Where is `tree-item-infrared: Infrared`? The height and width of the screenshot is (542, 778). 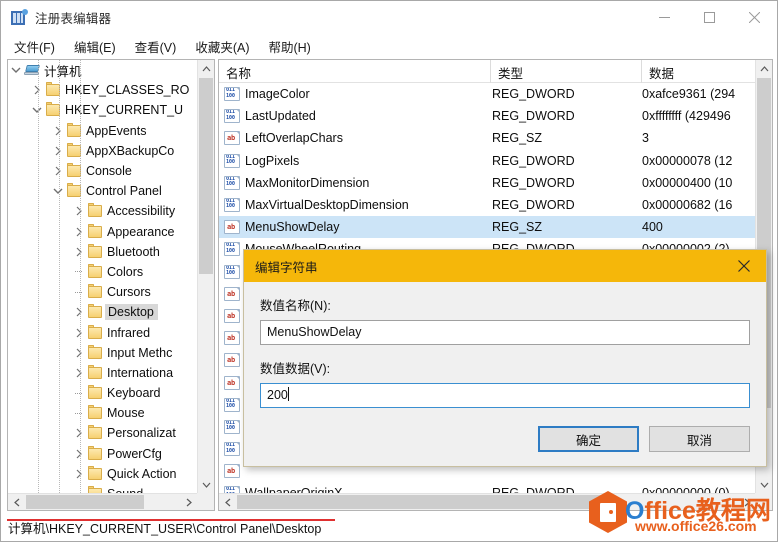
tree-item-infrared: Infrared is located at coordinates (102, 332).